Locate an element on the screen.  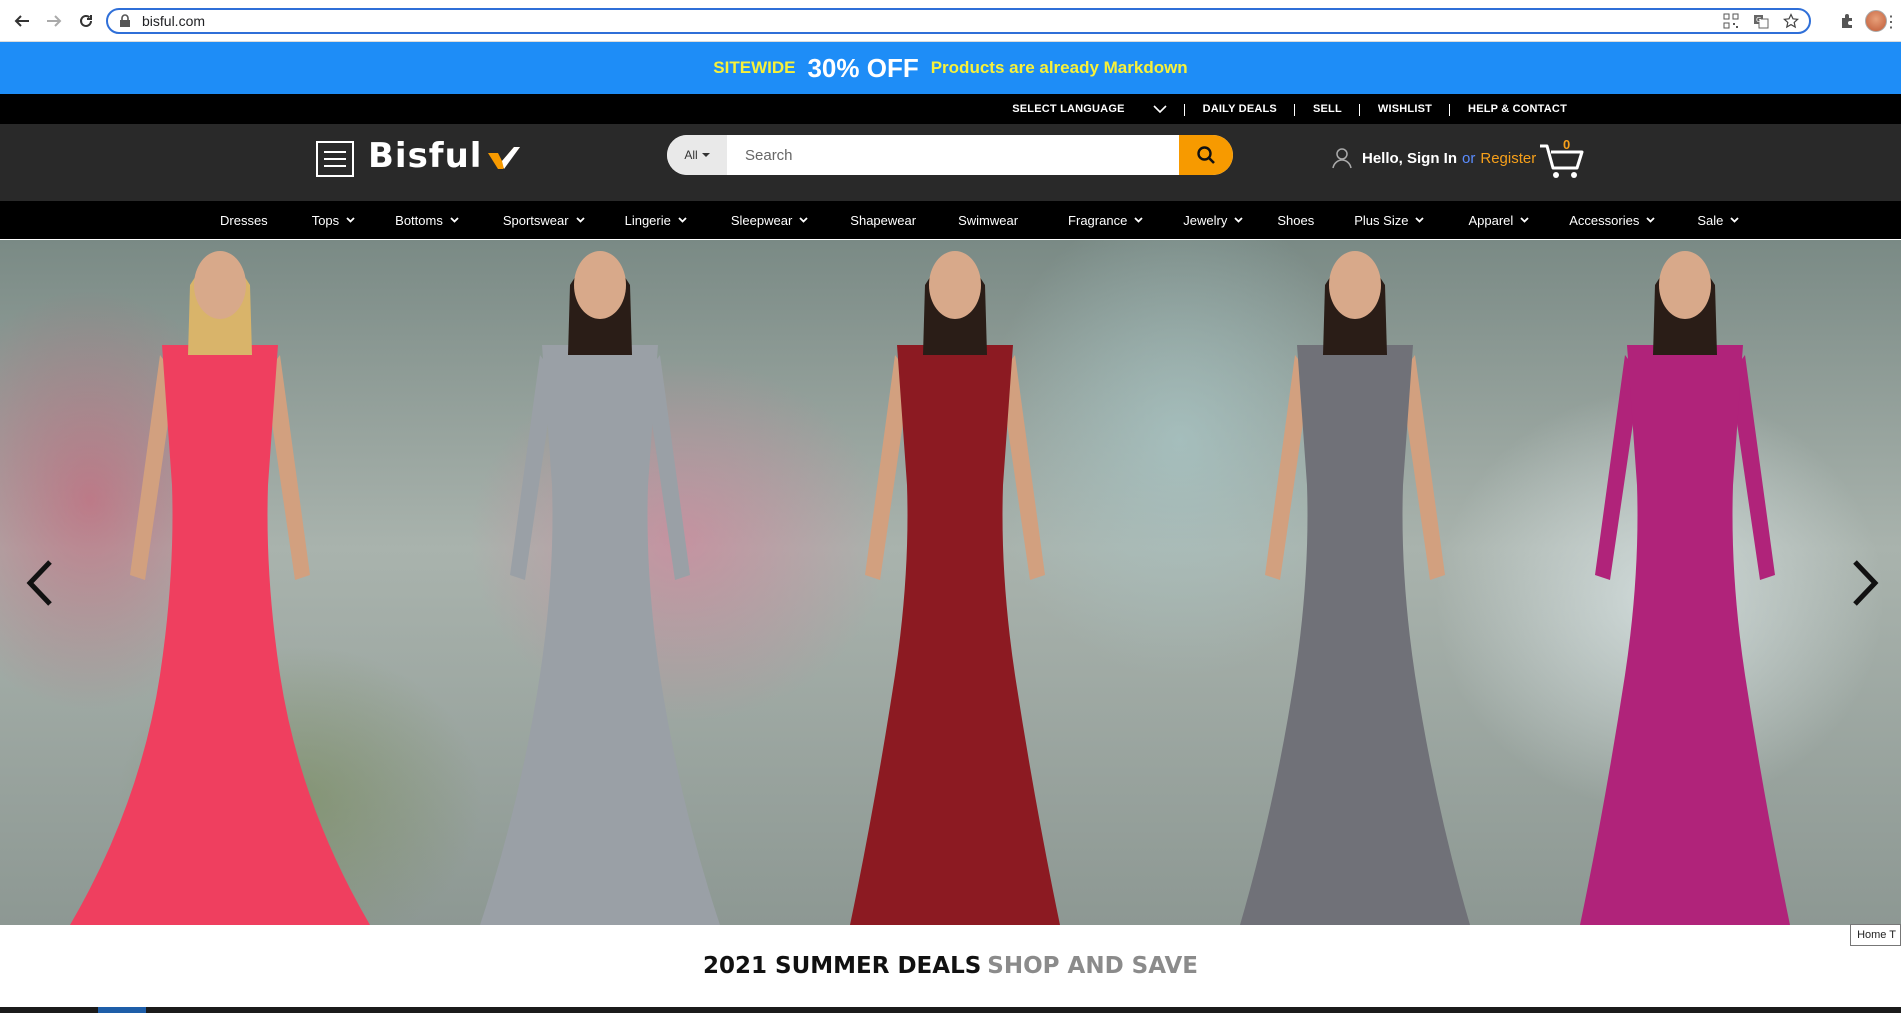
category-label: Sportswear is located at coordinates (535, 220).